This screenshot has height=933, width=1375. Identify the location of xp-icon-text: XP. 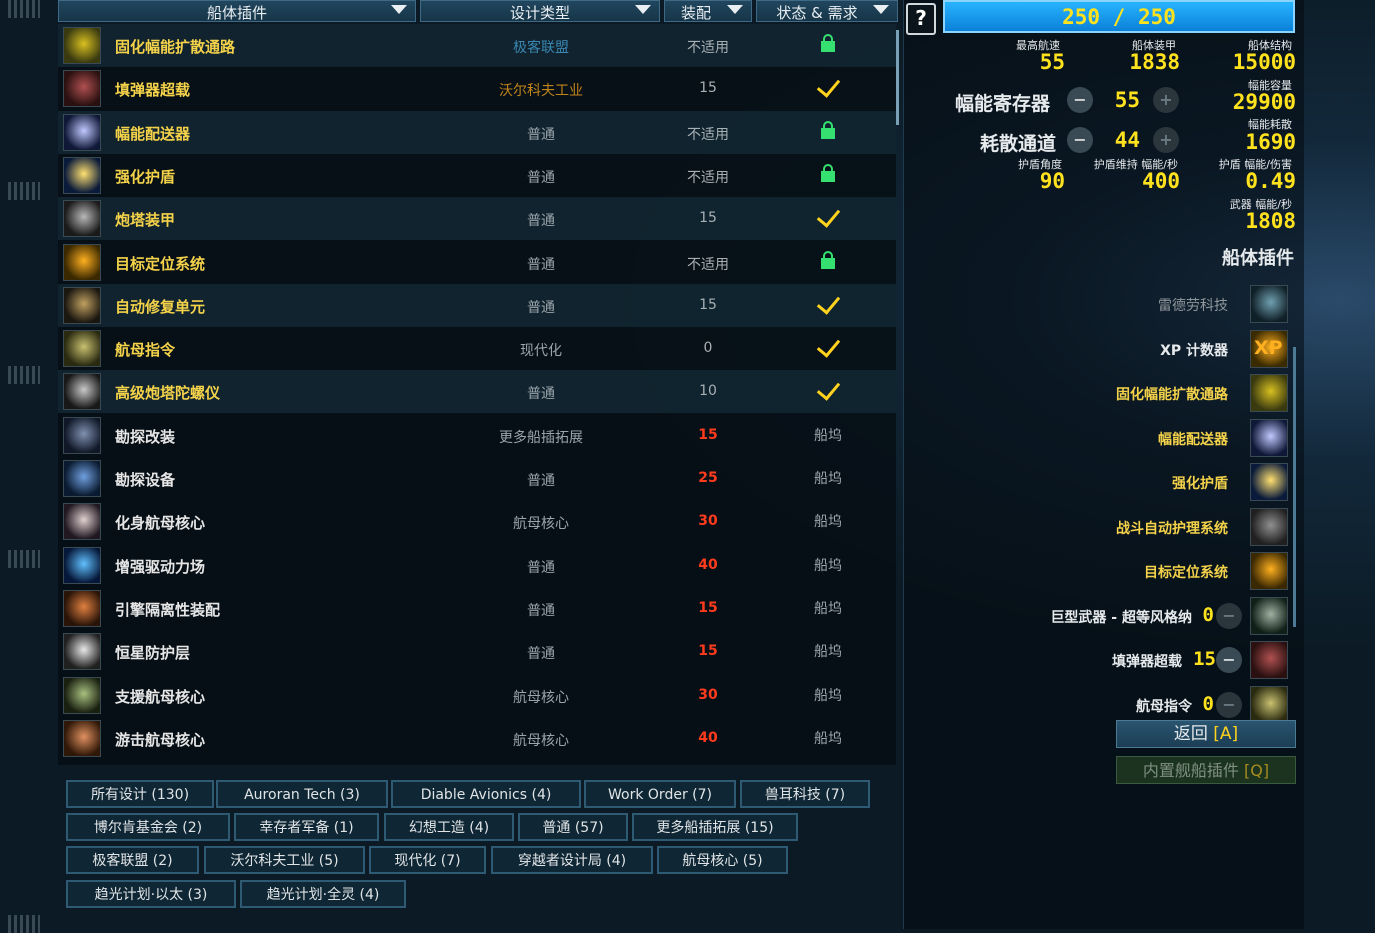
(1268, 347).